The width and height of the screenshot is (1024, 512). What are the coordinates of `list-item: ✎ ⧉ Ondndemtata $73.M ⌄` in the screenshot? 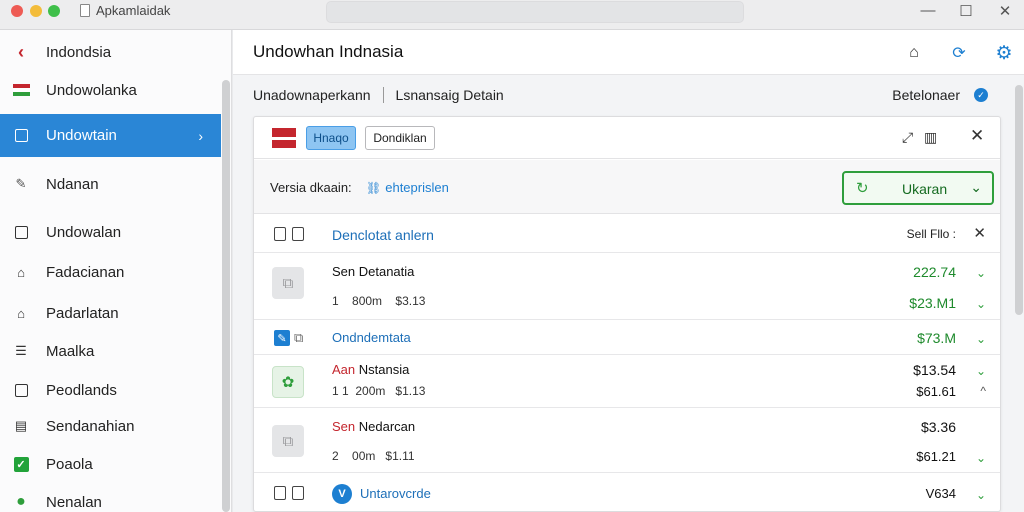 It's located at (627, 338).